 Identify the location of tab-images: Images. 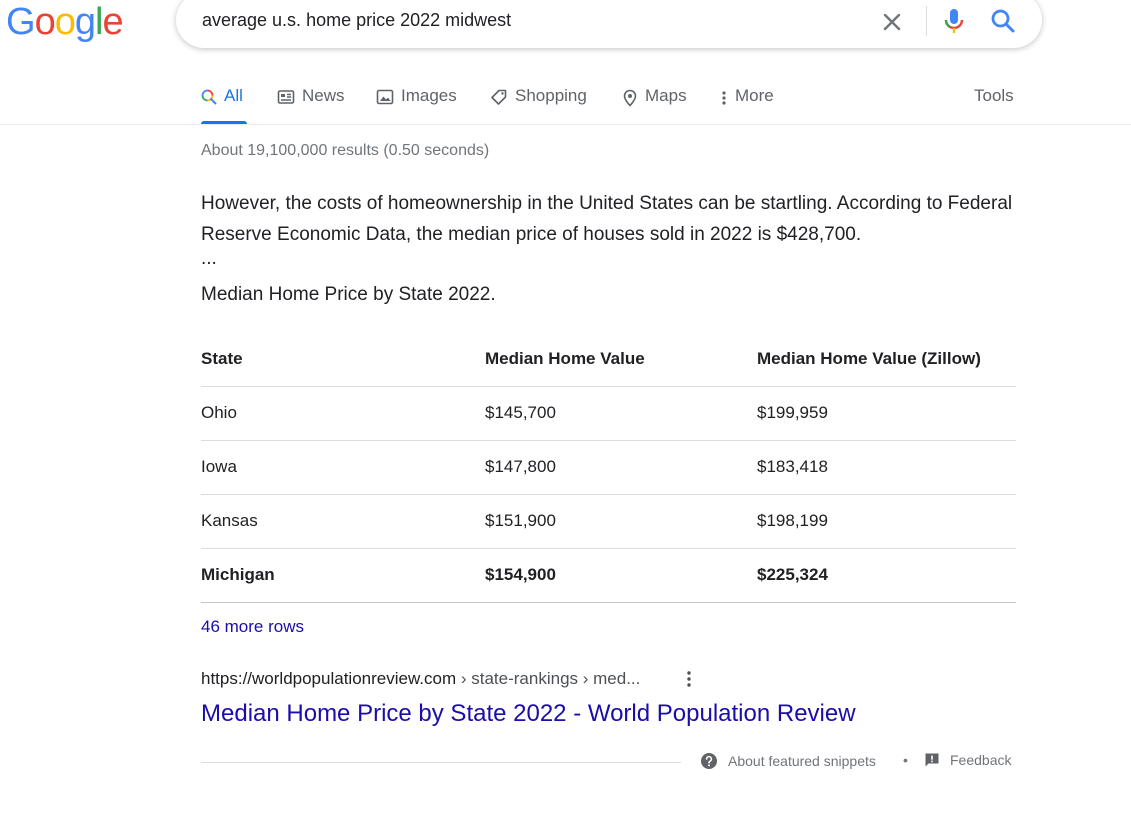
(416, 105).